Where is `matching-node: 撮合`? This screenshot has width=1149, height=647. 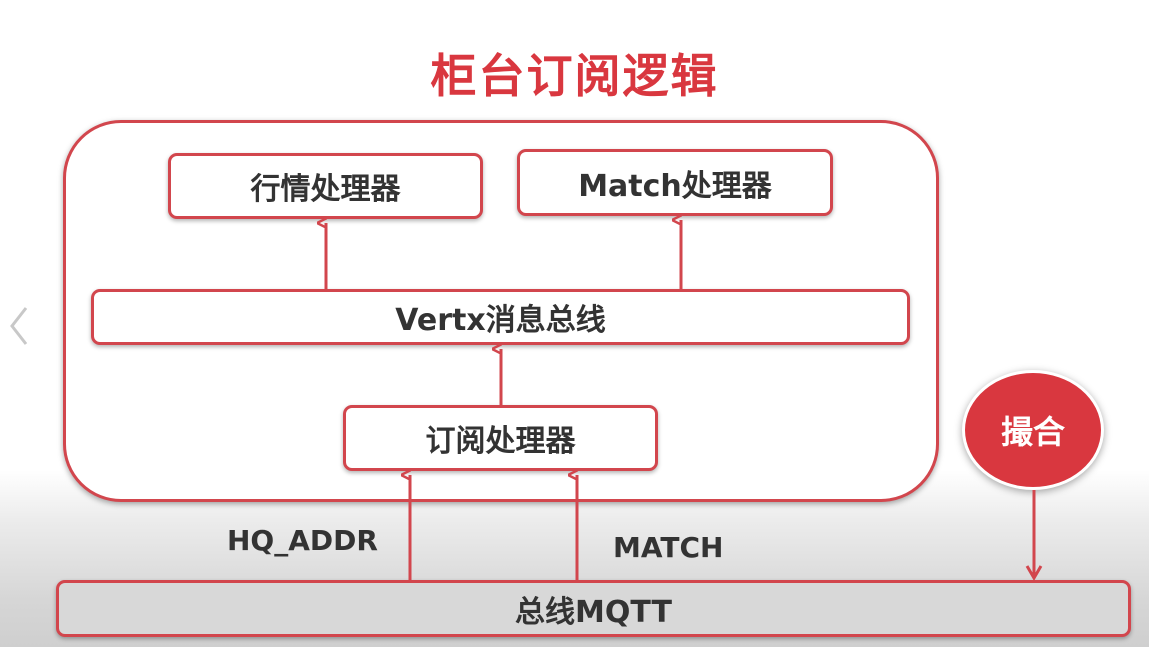 matching-node: 撮合 is located at coordinates (1033, 430).